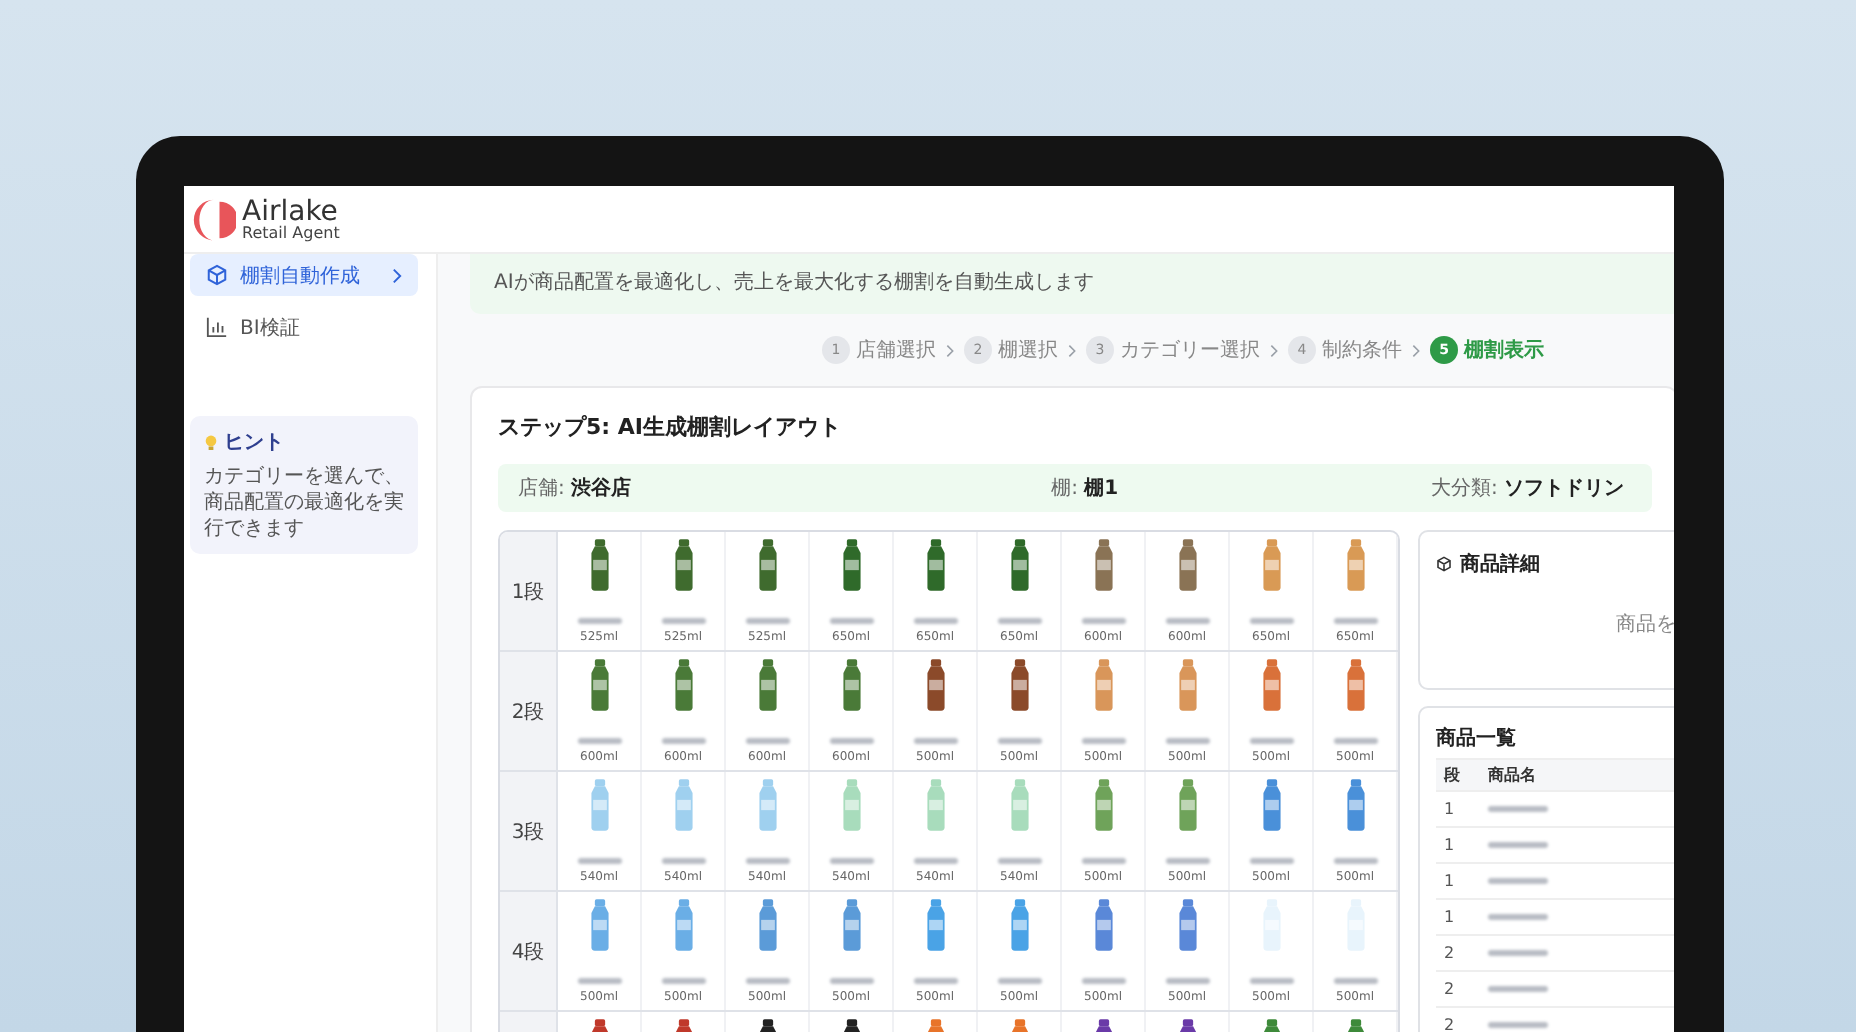 Image resolution: width=1856 pixels, height=1032 pixels. What do you see at coordinates (254, 443) in the screenshot?
I see `hint-title: ヒント` at bounding box center [254, 443].